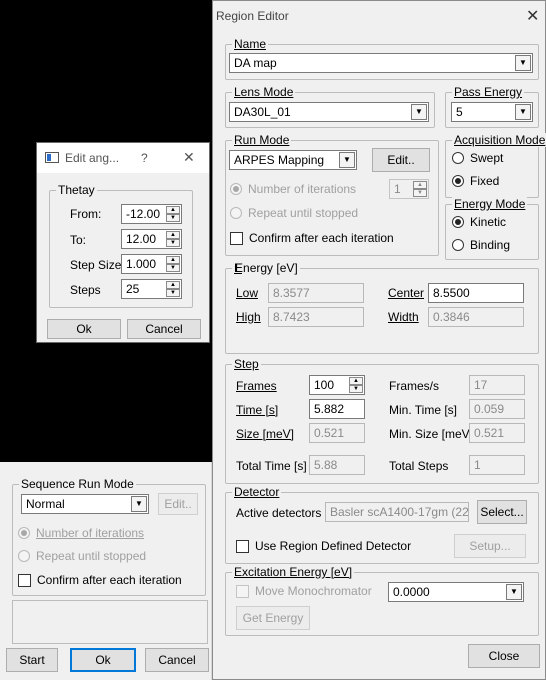 This screenshot has height=680, width=546. What do you see at coordinates (313, 591) in the screenshot?
I see `move-monochromator-label: Move Monochromator` at bounding box center [313, 591].